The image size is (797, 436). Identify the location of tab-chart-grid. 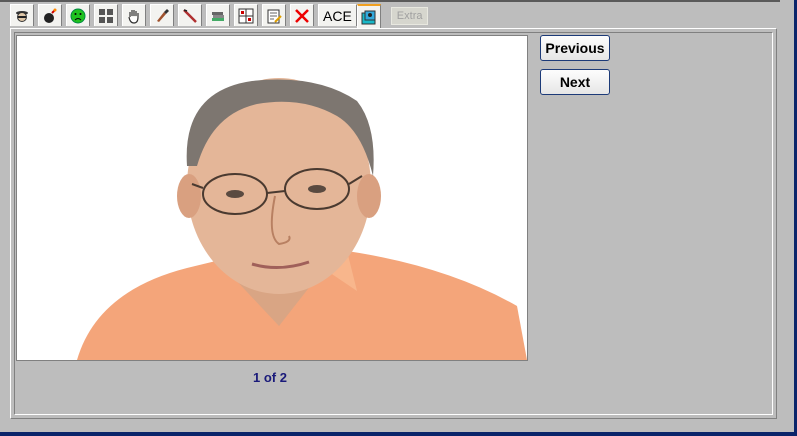
(246, 15).